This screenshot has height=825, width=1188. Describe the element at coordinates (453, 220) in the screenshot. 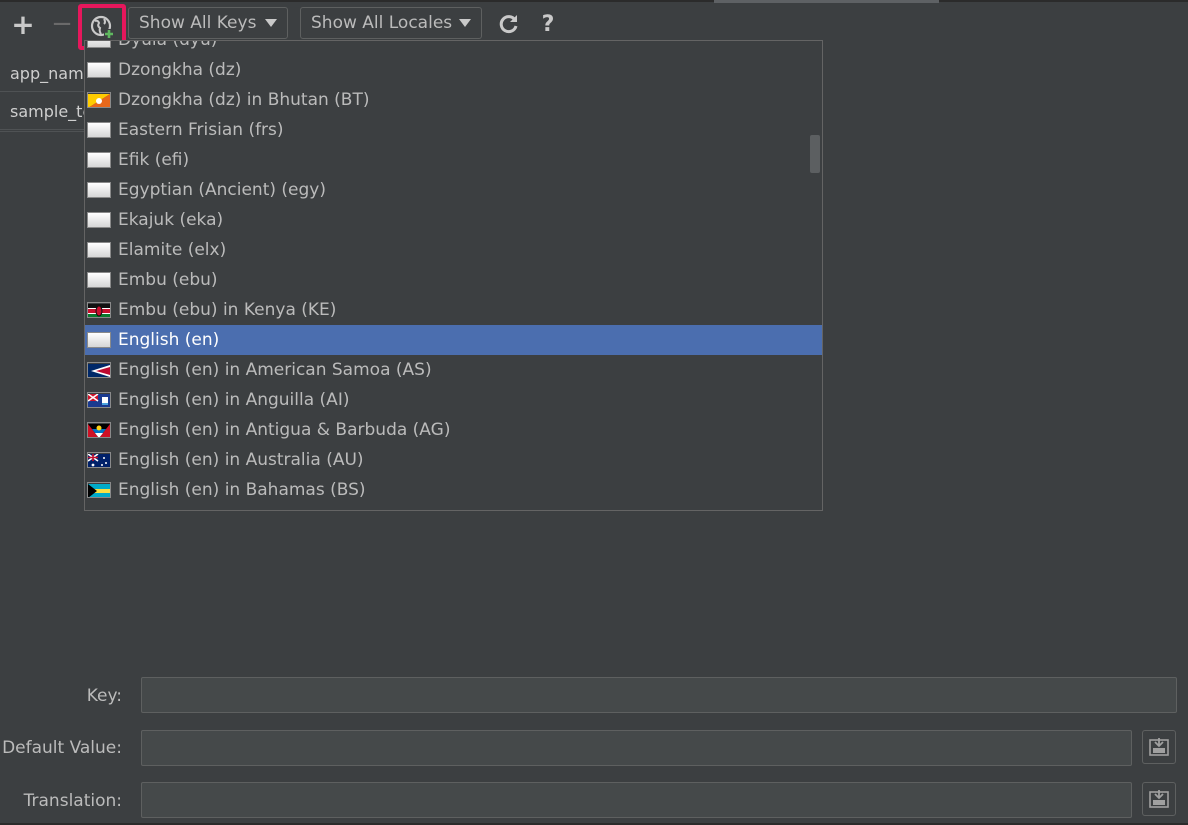

I see `locale-list-item: Ekajuk (eka)` at that location.